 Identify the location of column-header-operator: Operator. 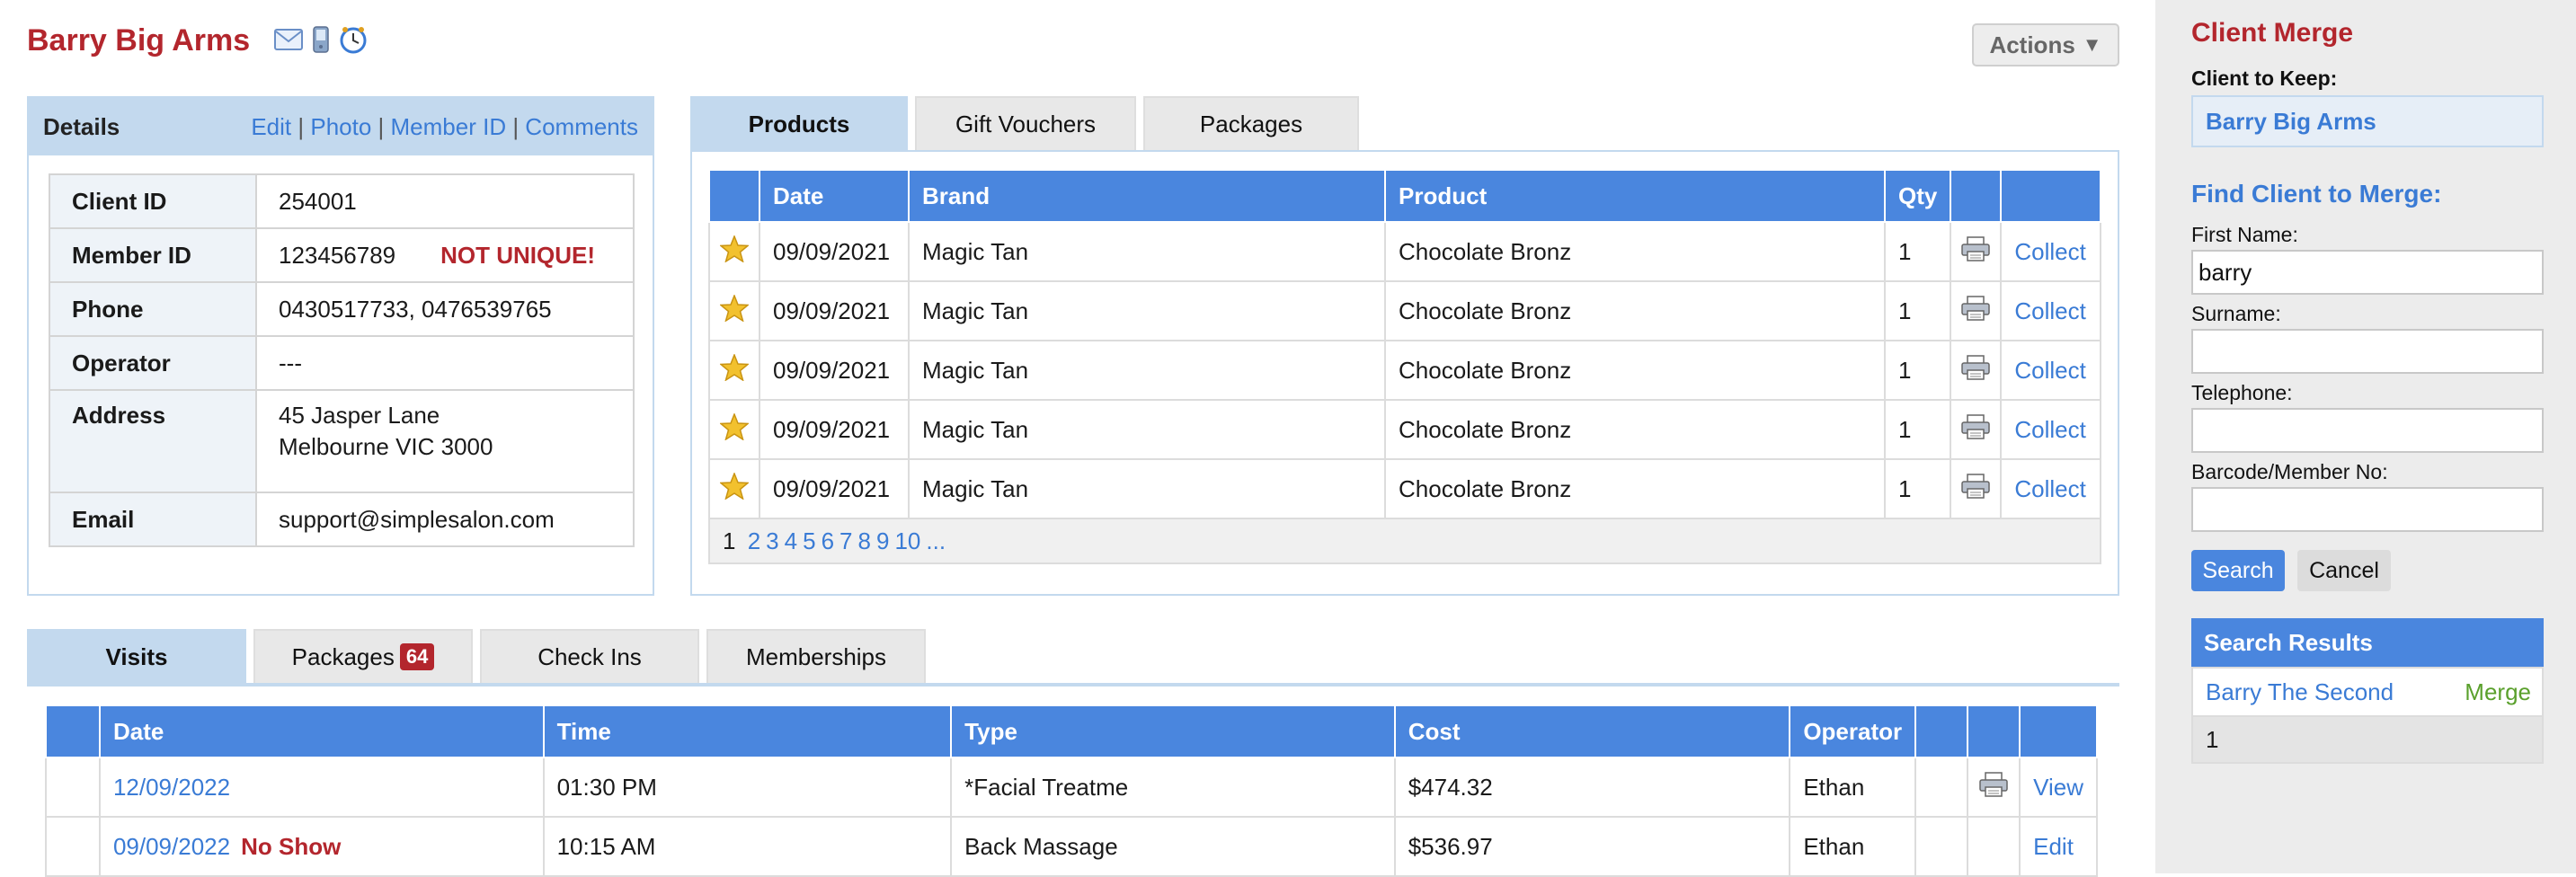
(1853, 731).